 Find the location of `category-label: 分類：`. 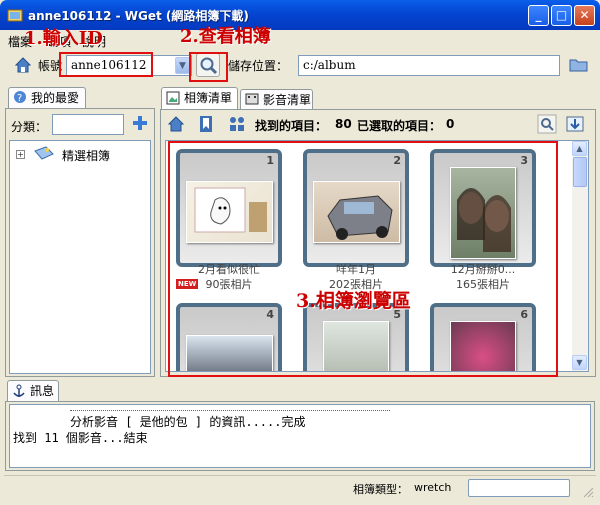

category-label: 分類： is located at coordinates (29, 127).